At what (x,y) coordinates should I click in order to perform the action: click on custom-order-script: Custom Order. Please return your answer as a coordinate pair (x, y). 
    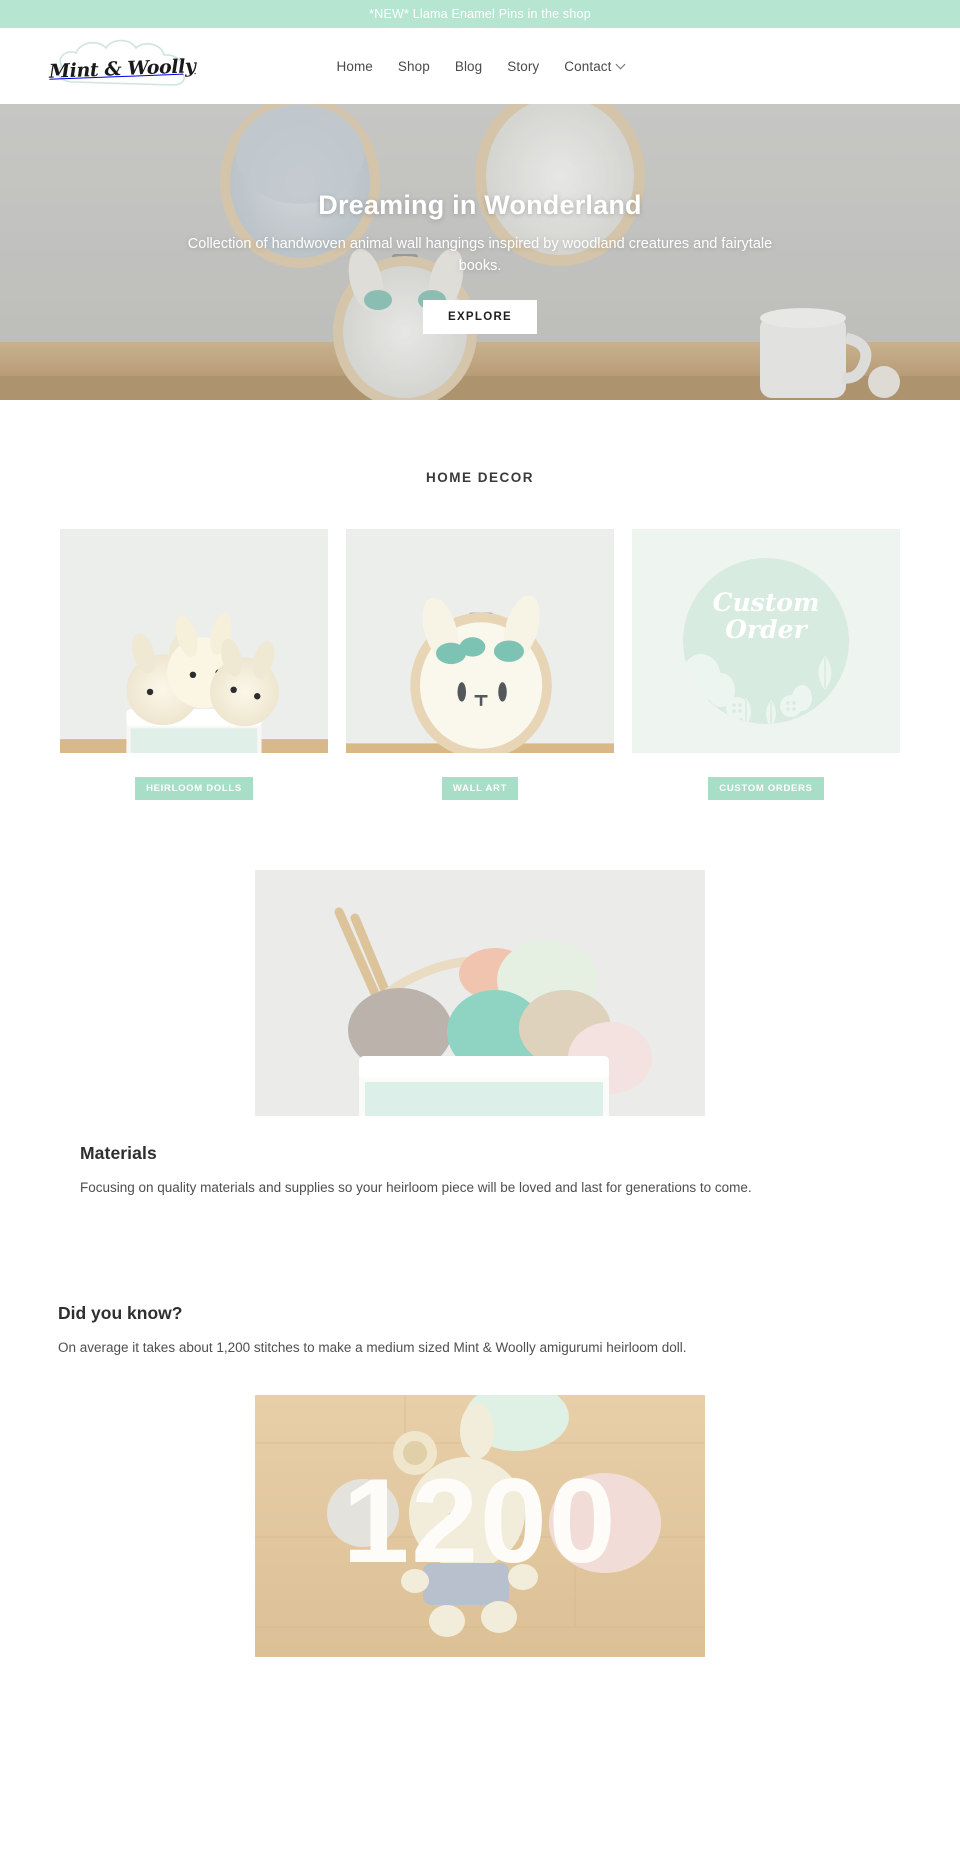
    Looking at the image, I should click on (766, 616).